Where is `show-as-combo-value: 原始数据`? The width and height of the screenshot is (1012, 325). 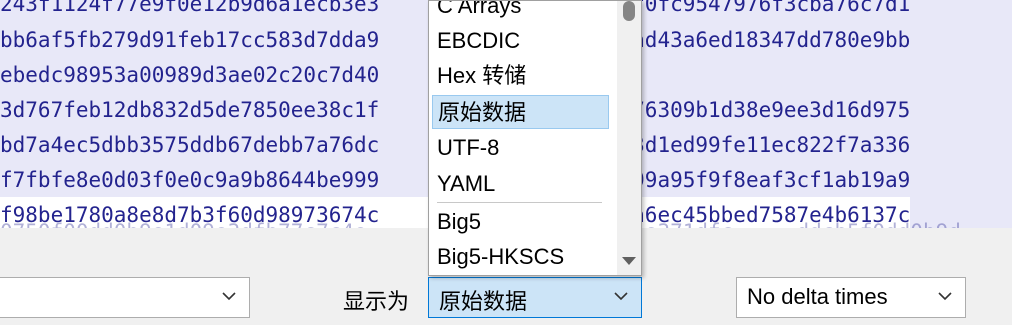
show-as-combo-value: 原始数据 is located at coordinates (483, 301).